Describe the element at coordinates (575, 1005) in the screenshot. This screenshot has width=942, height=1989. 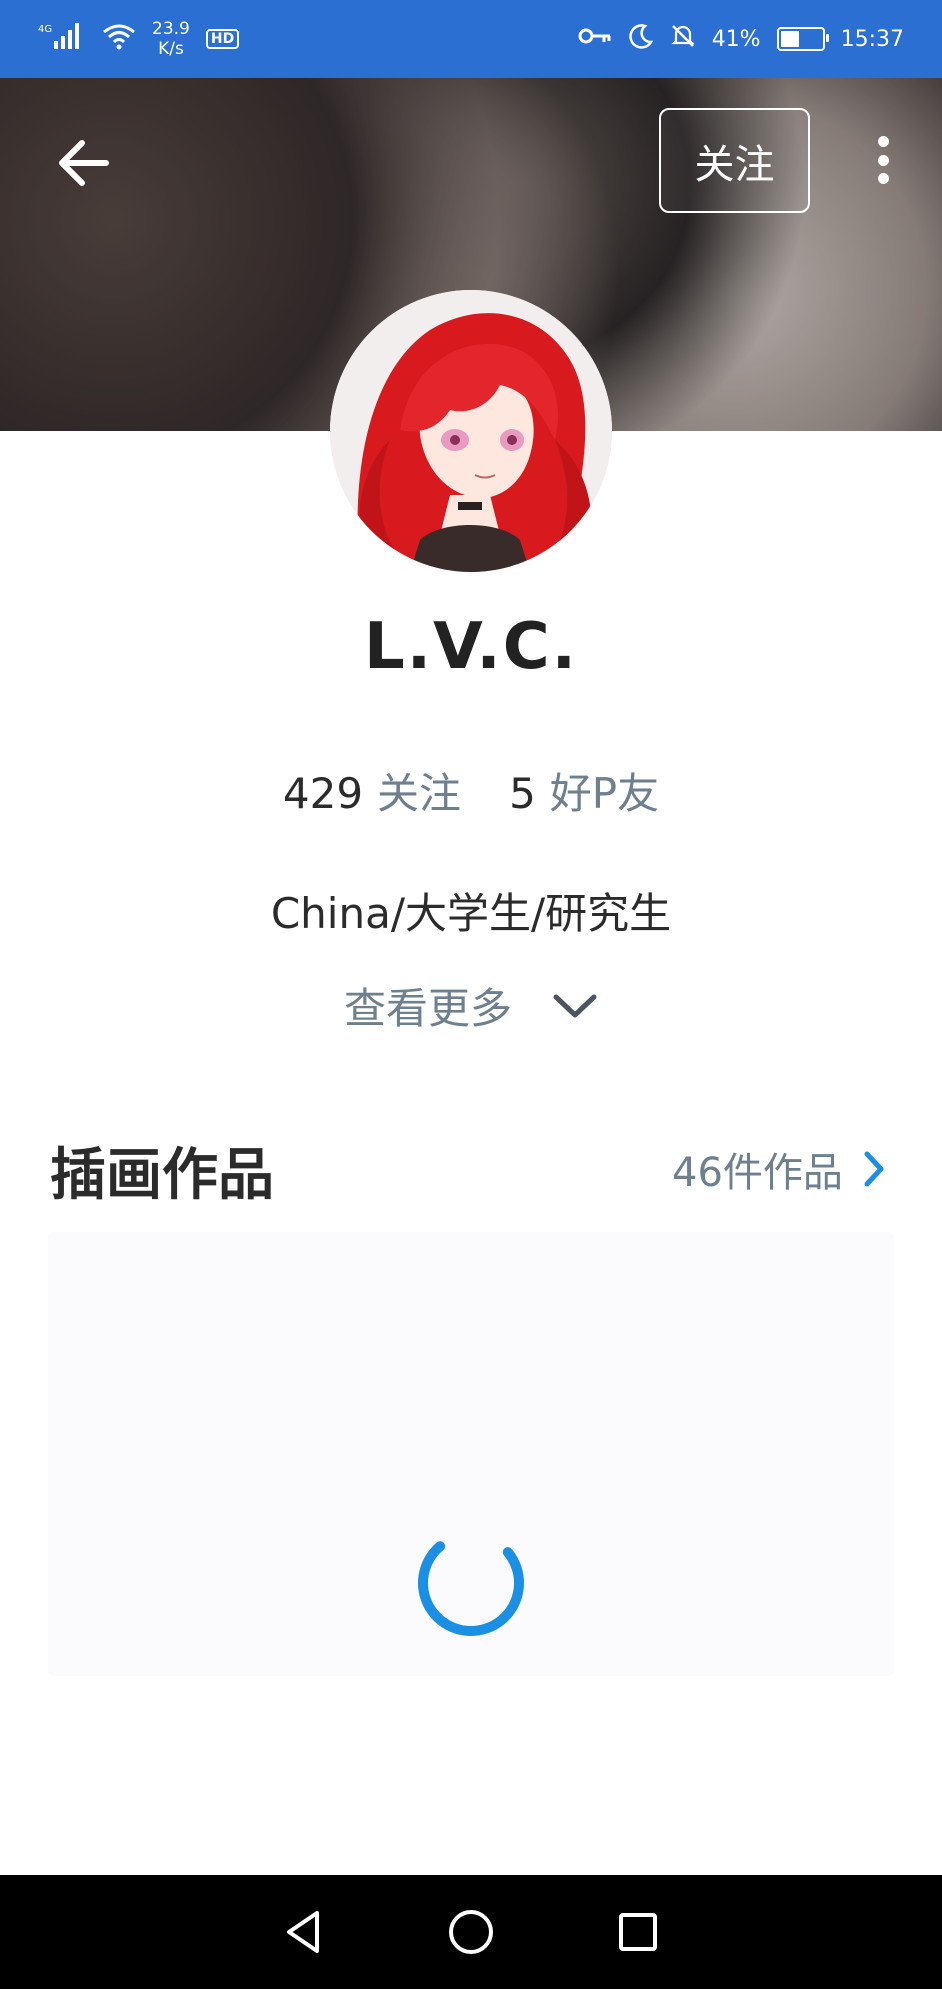
I see `chevron-down-icon` at that location.